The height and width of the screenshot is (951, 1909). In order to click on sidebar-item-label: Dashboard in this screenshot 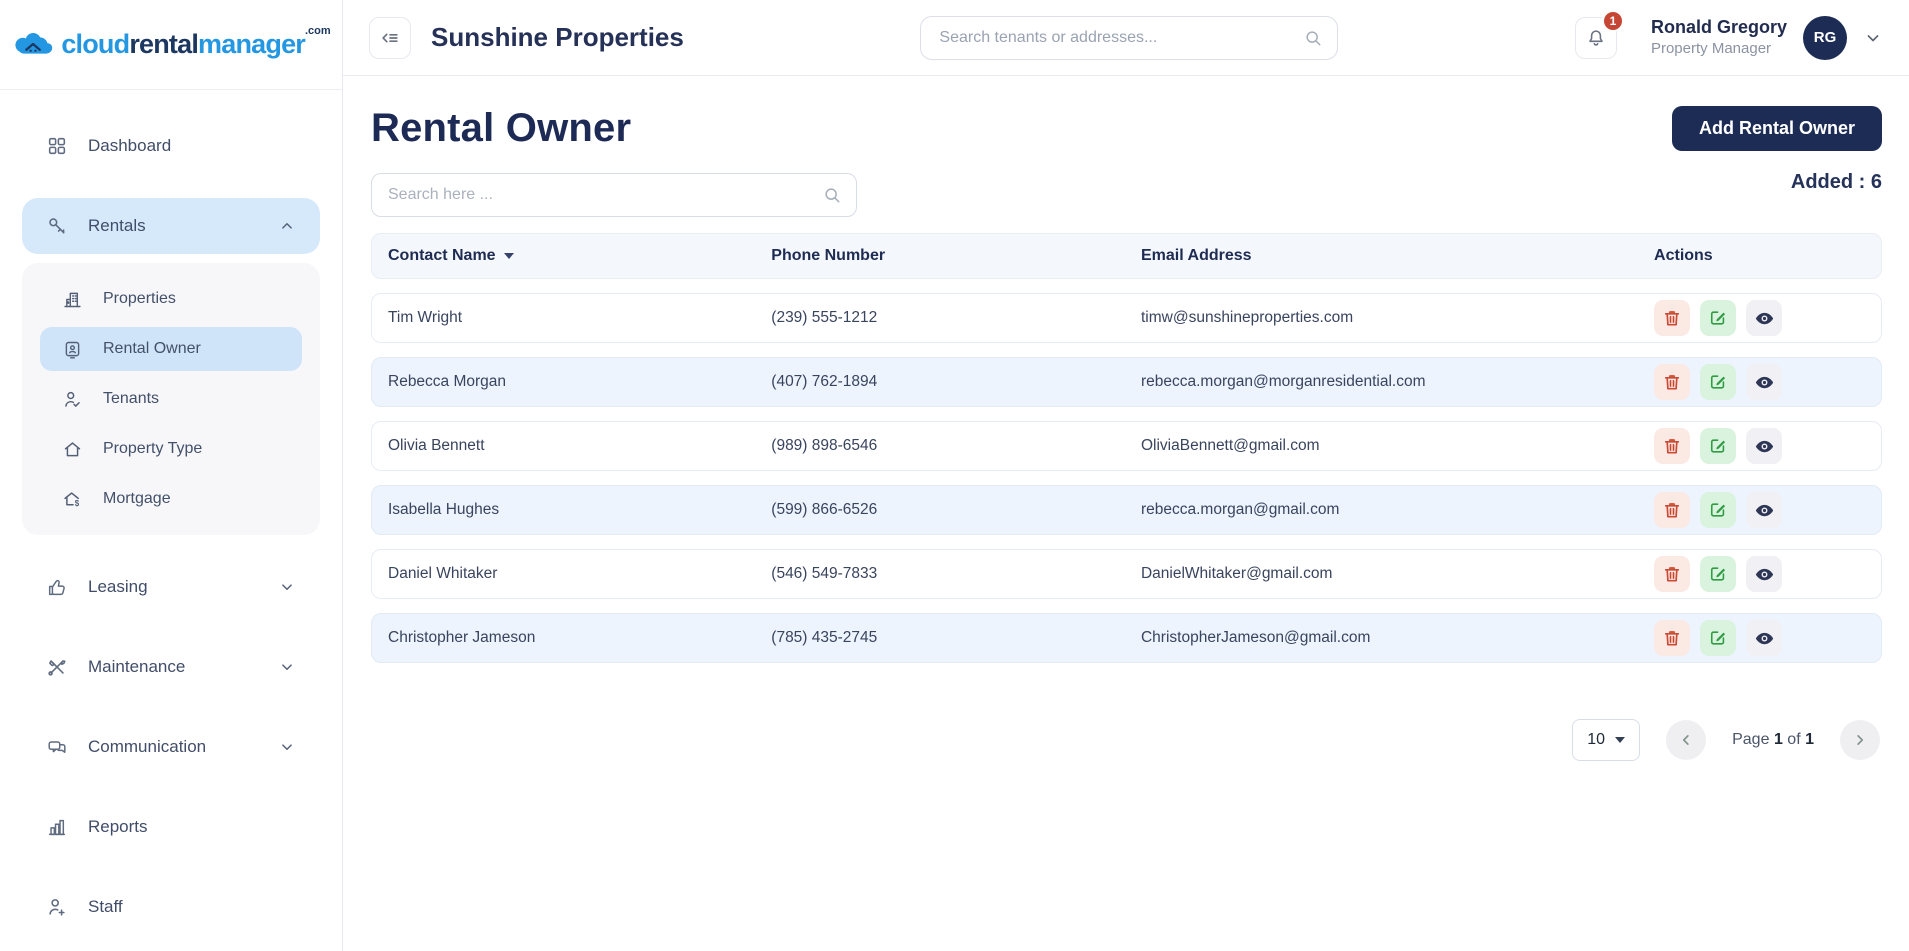, I will do `click(130, 145)`.